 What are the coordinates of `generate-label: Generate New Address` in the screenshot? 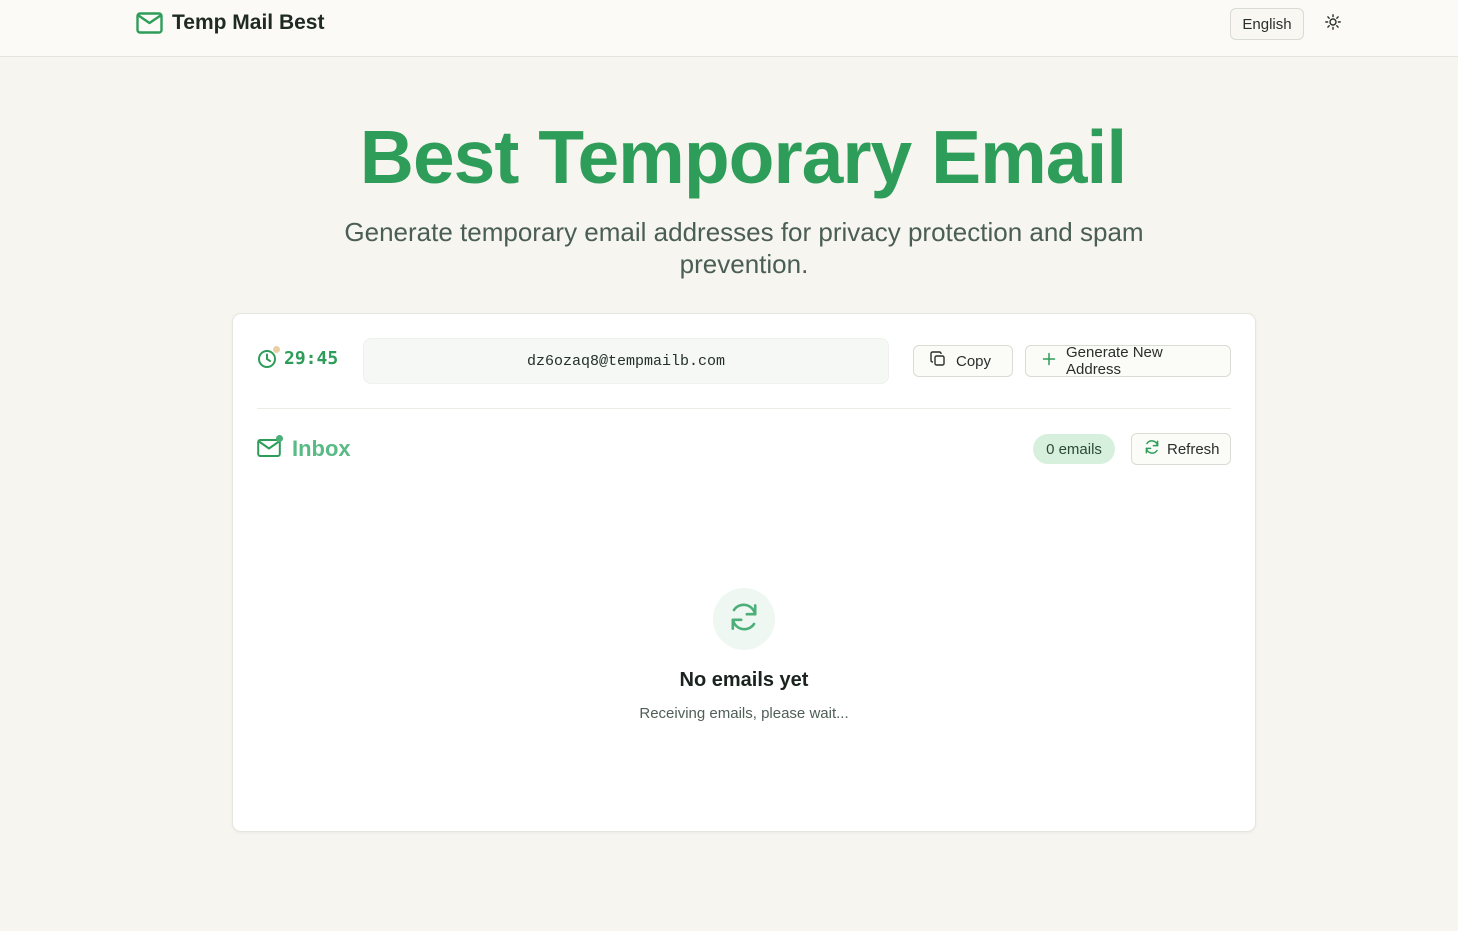 It's located at (1114, 361).